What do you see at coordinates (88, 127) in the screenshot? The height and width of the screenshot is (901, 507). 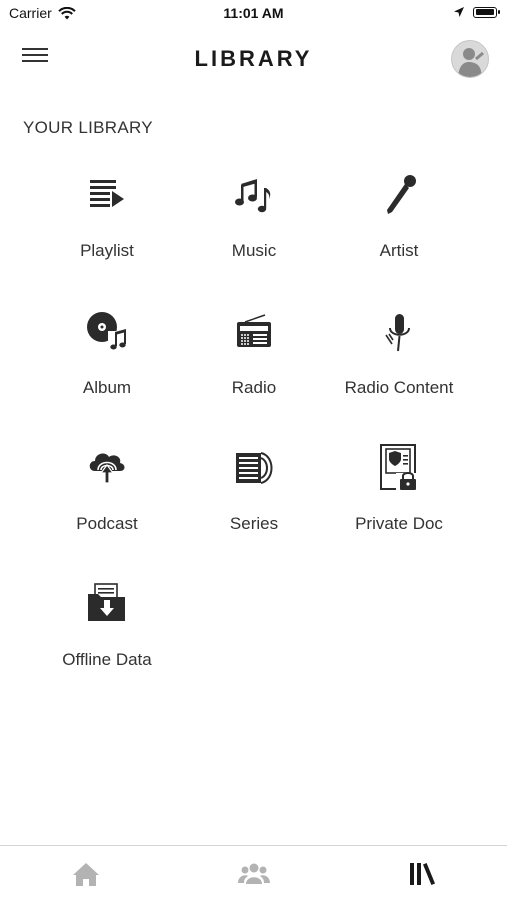 I see `section-label: YOUR LIBRARY` at bounding box center [88, 127].